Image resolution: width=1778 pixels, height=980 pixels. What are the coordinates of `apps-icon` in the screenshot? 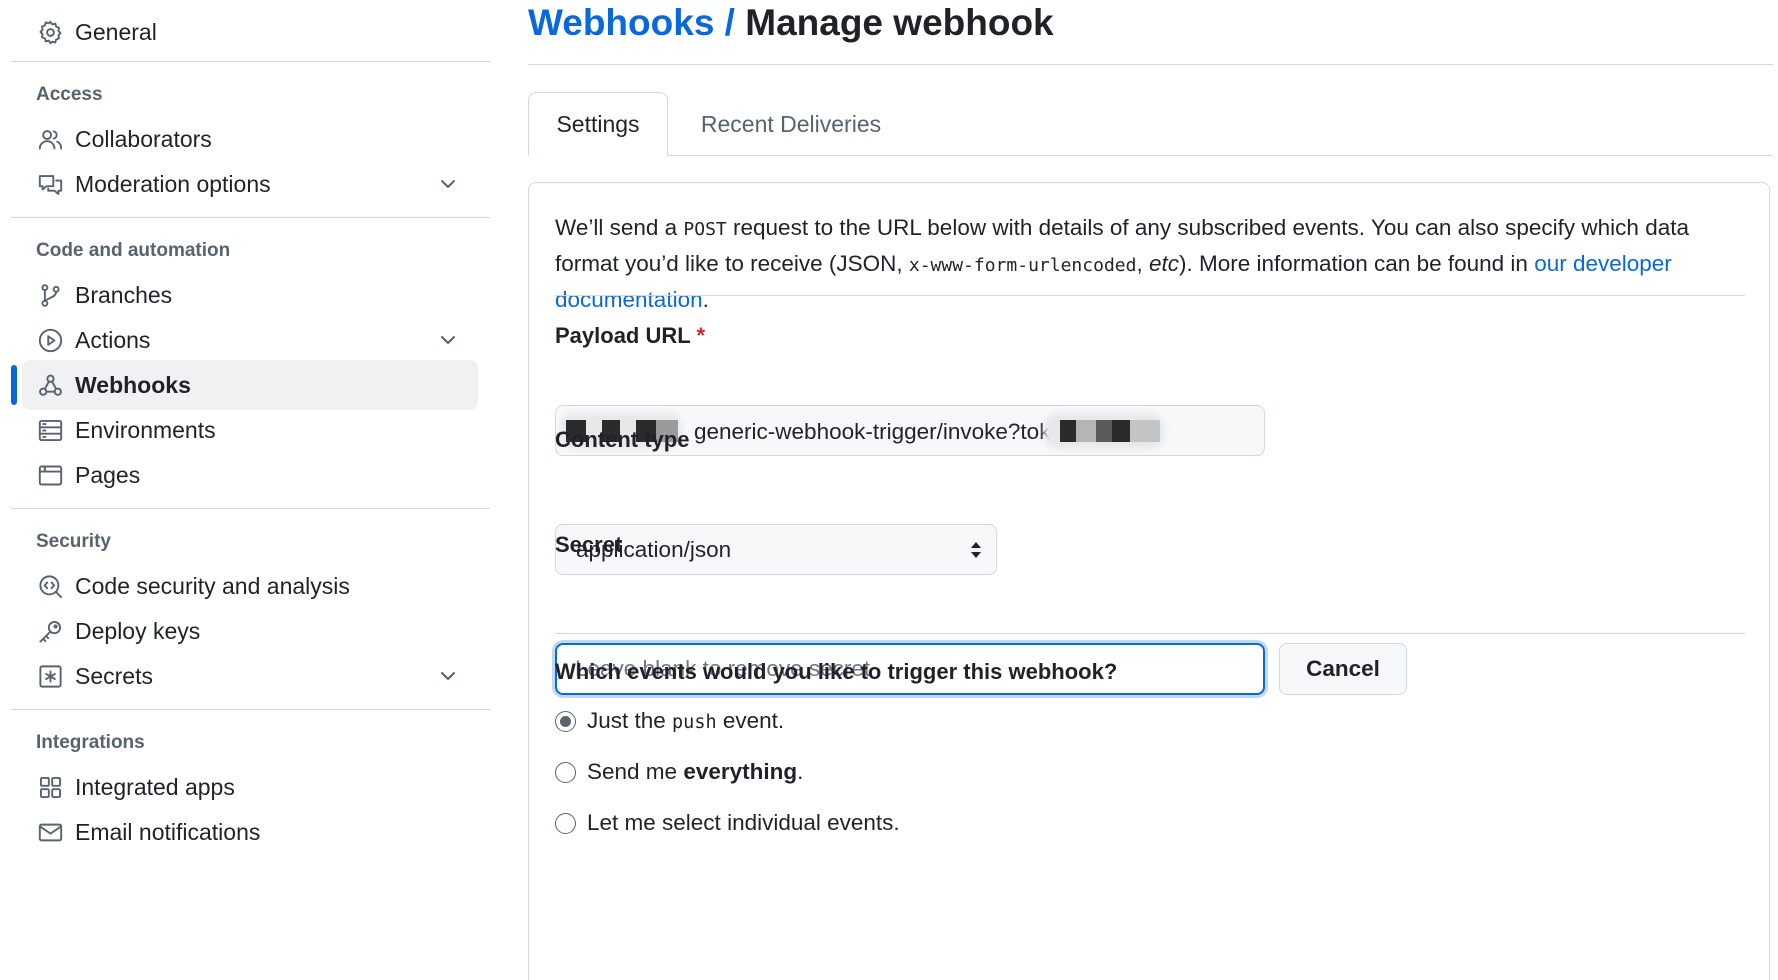 It's located at (50, 787).